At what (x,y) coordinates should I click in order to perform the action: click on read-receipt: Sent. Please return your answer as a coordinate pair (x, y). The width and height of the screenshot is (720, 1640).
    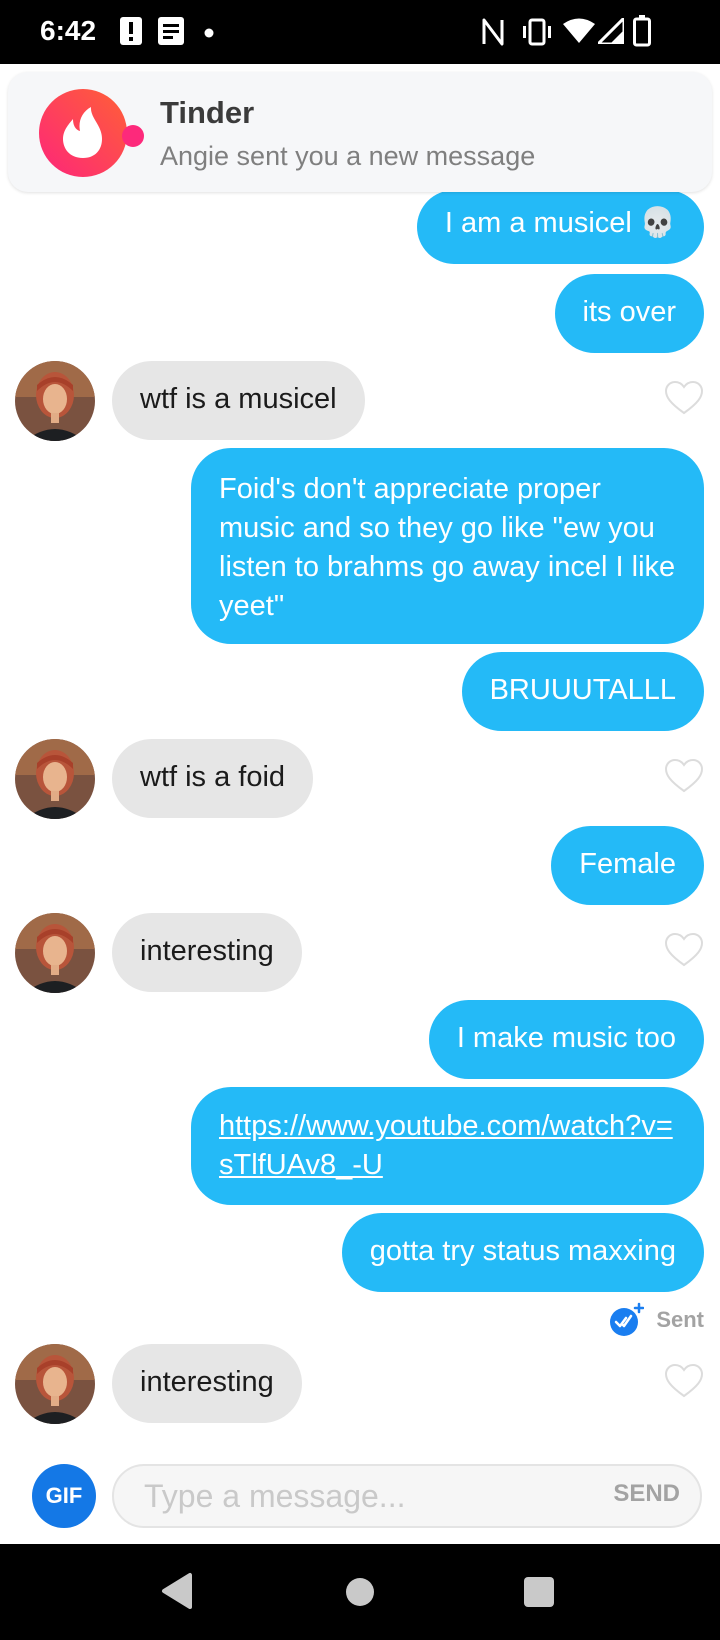
    Looking at the image, I should click on (656, 1320).